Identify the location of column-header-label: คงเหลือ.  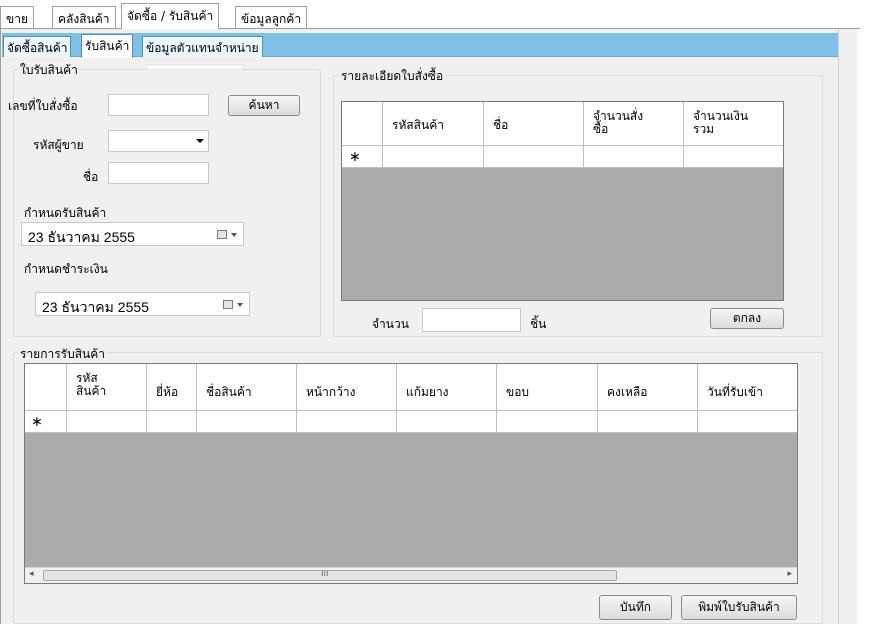
(627, 392).